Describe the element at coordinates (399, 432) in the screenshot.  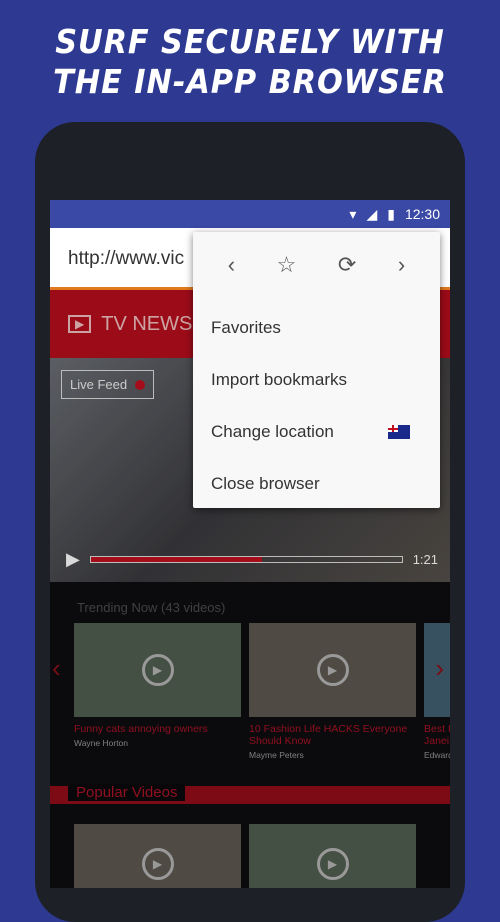
I see `australia-flag-icon` at that location.